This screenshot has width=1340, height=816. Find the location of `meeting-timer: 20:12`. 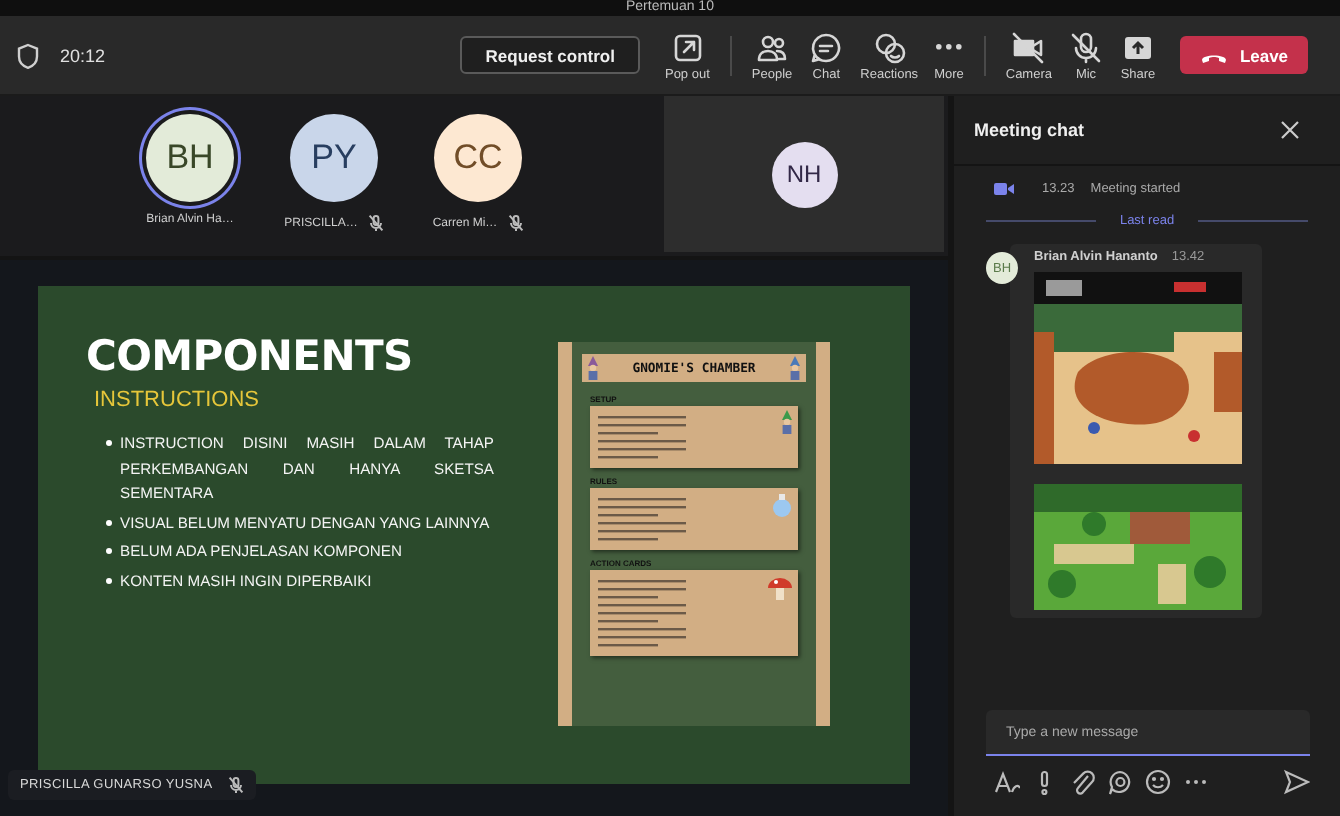

meeting-timer: 20:12 is located at coordinates (83, 55).